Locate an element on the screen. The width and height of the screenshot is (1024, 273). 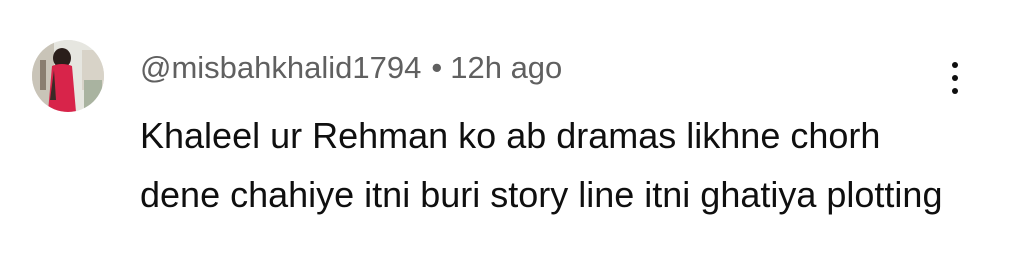
more-vertical-icon is located at coordinates (955, 78).